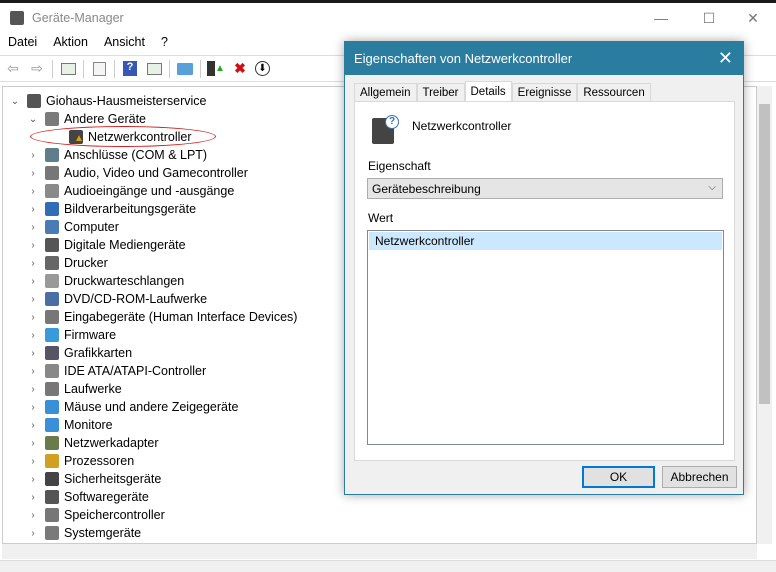 The image size is (776, 572). Describe the element at coordinates (699, 477) in the screenshot. I see `cancel-button: Abbrechen` at that location.